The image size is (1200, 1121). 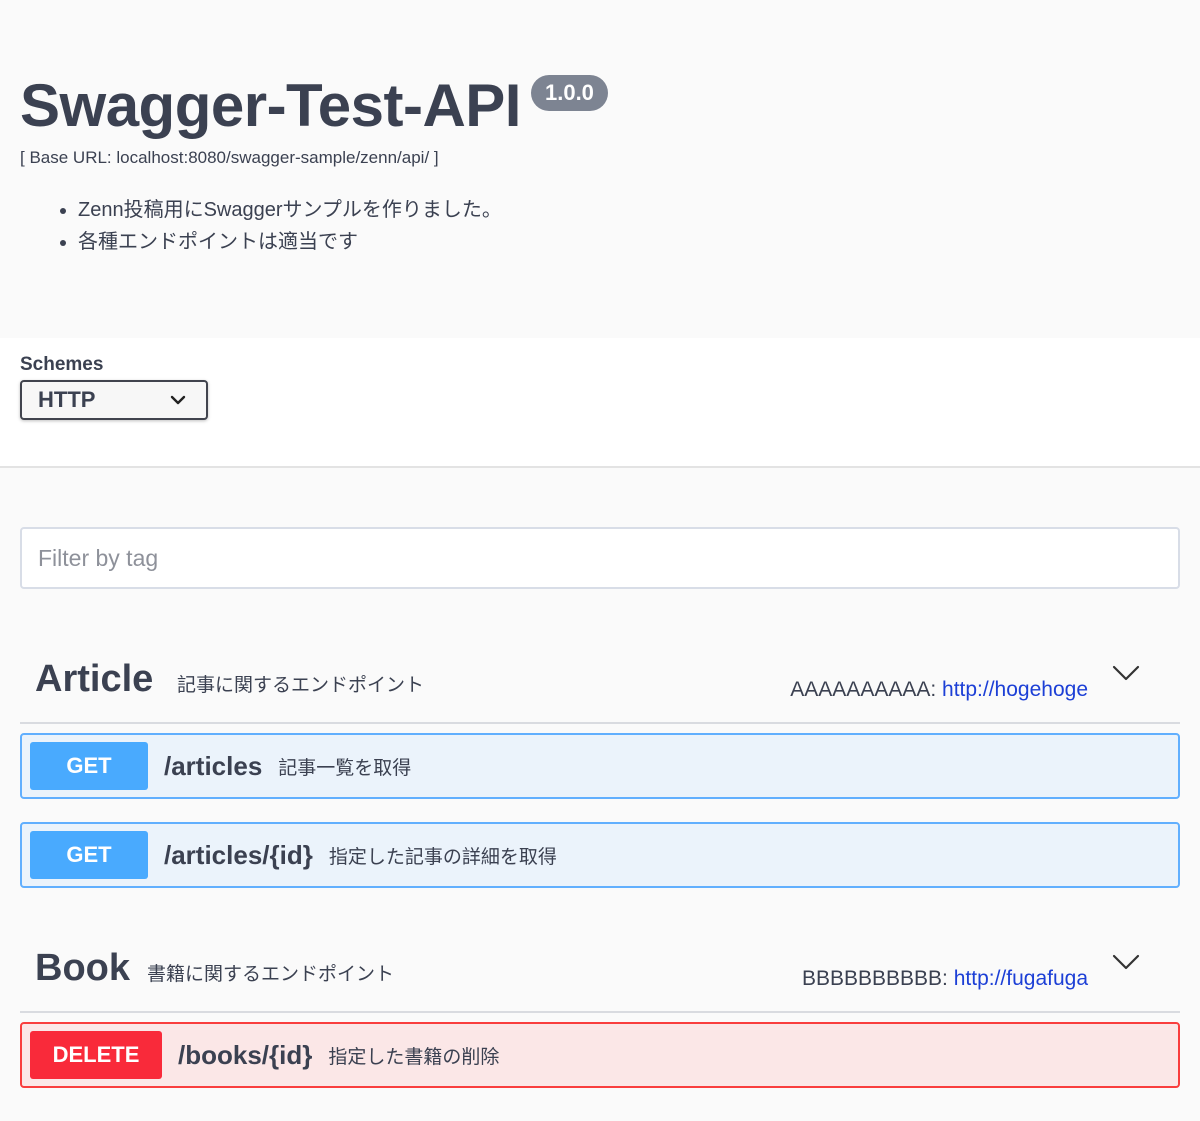 I want to click on description-item: 各種エンドポイントは適当です, so click(x=629, y=242).